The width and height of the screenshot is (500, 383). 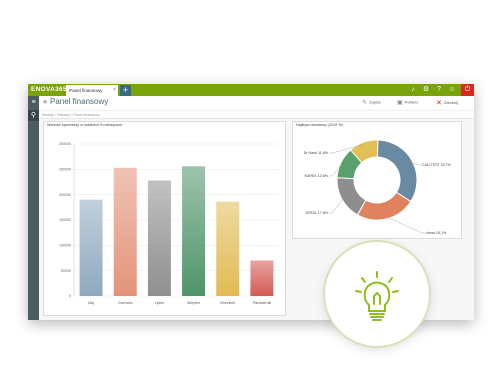 I want to click on user-icon: ☺, so click(x=452, y=90).